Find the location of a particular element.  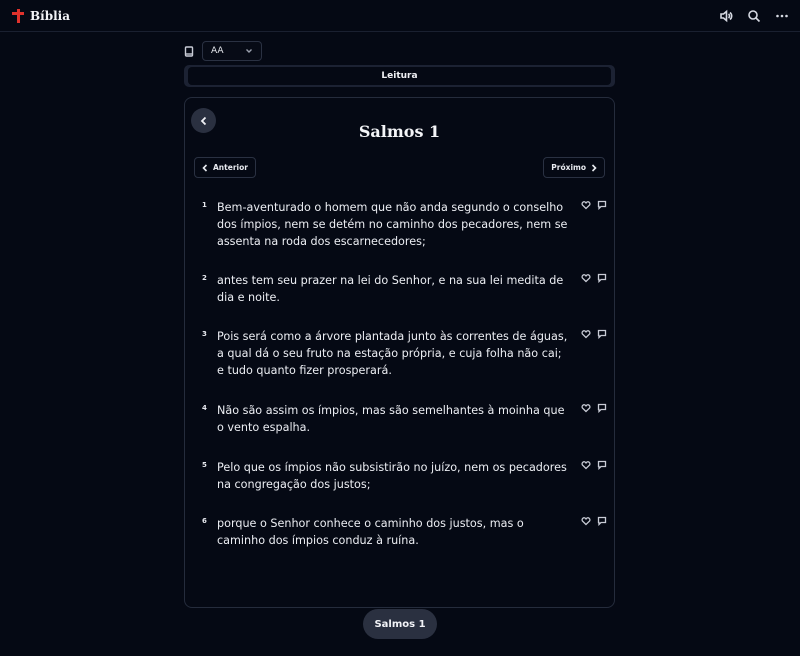

previous-chapter-button: Anterior is located at coordinates (225, 167).